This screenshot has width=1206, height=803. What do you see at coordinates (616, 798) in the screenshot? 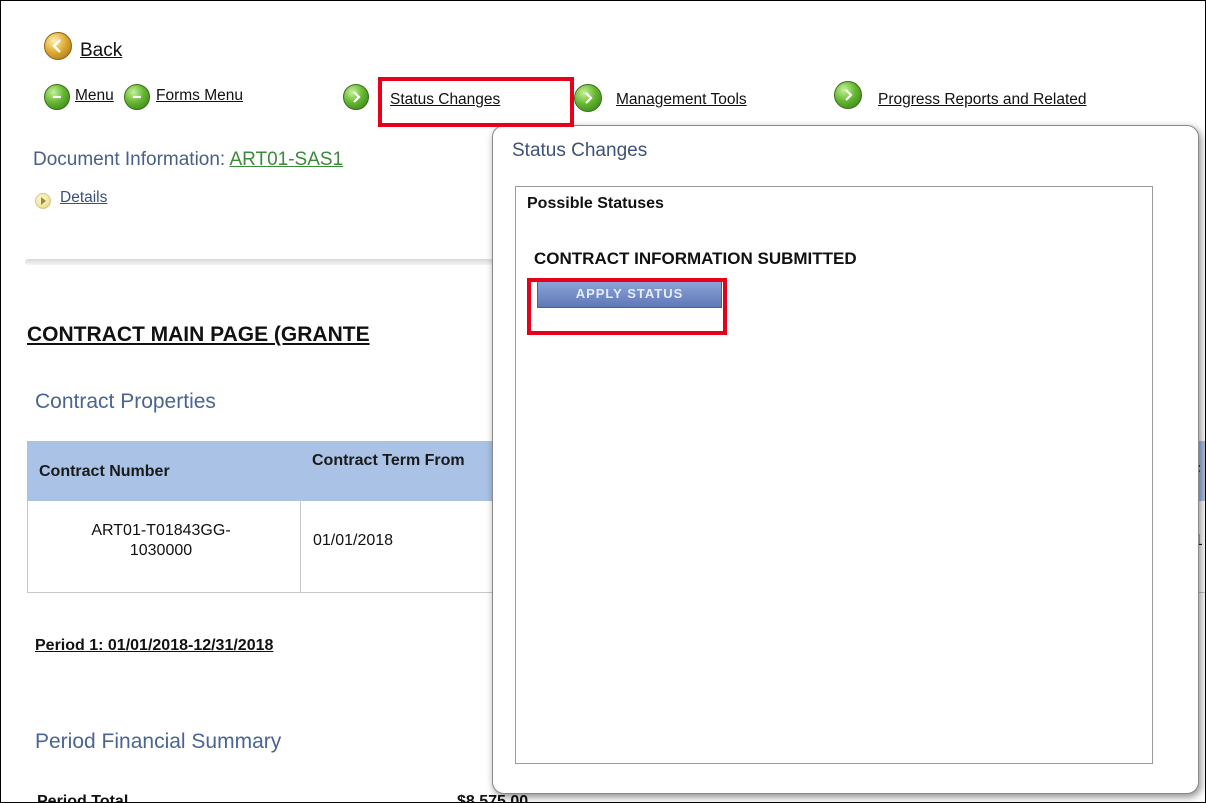
I see `financial-summary-row: Period Total $8,575.00` at bounding box center [616, 798].